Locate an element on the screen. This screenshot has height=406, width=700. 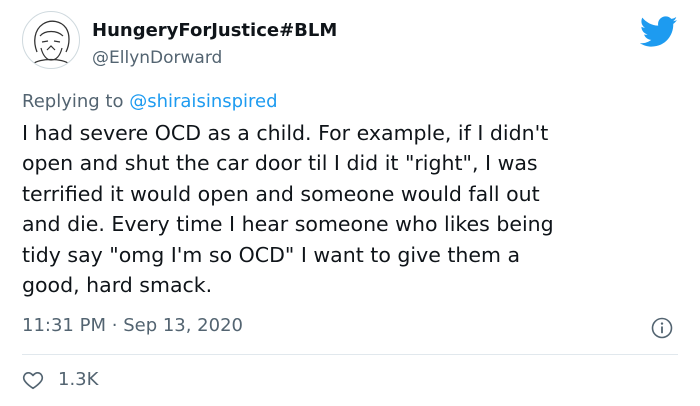
tweet-timestamp: 11:31 PM · Sep 13, 2020 is located at coordinates (132, 326).